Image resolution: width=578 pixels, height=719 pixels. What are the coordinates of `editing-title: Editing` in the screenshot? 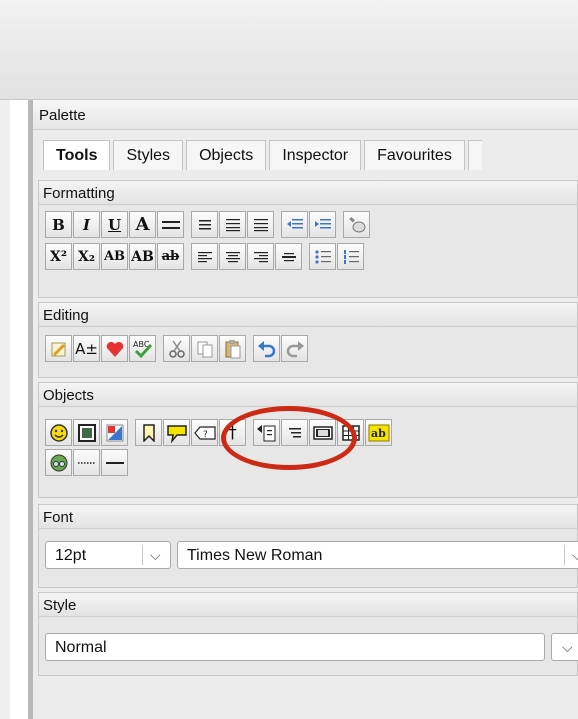 It's located at (66, 315).